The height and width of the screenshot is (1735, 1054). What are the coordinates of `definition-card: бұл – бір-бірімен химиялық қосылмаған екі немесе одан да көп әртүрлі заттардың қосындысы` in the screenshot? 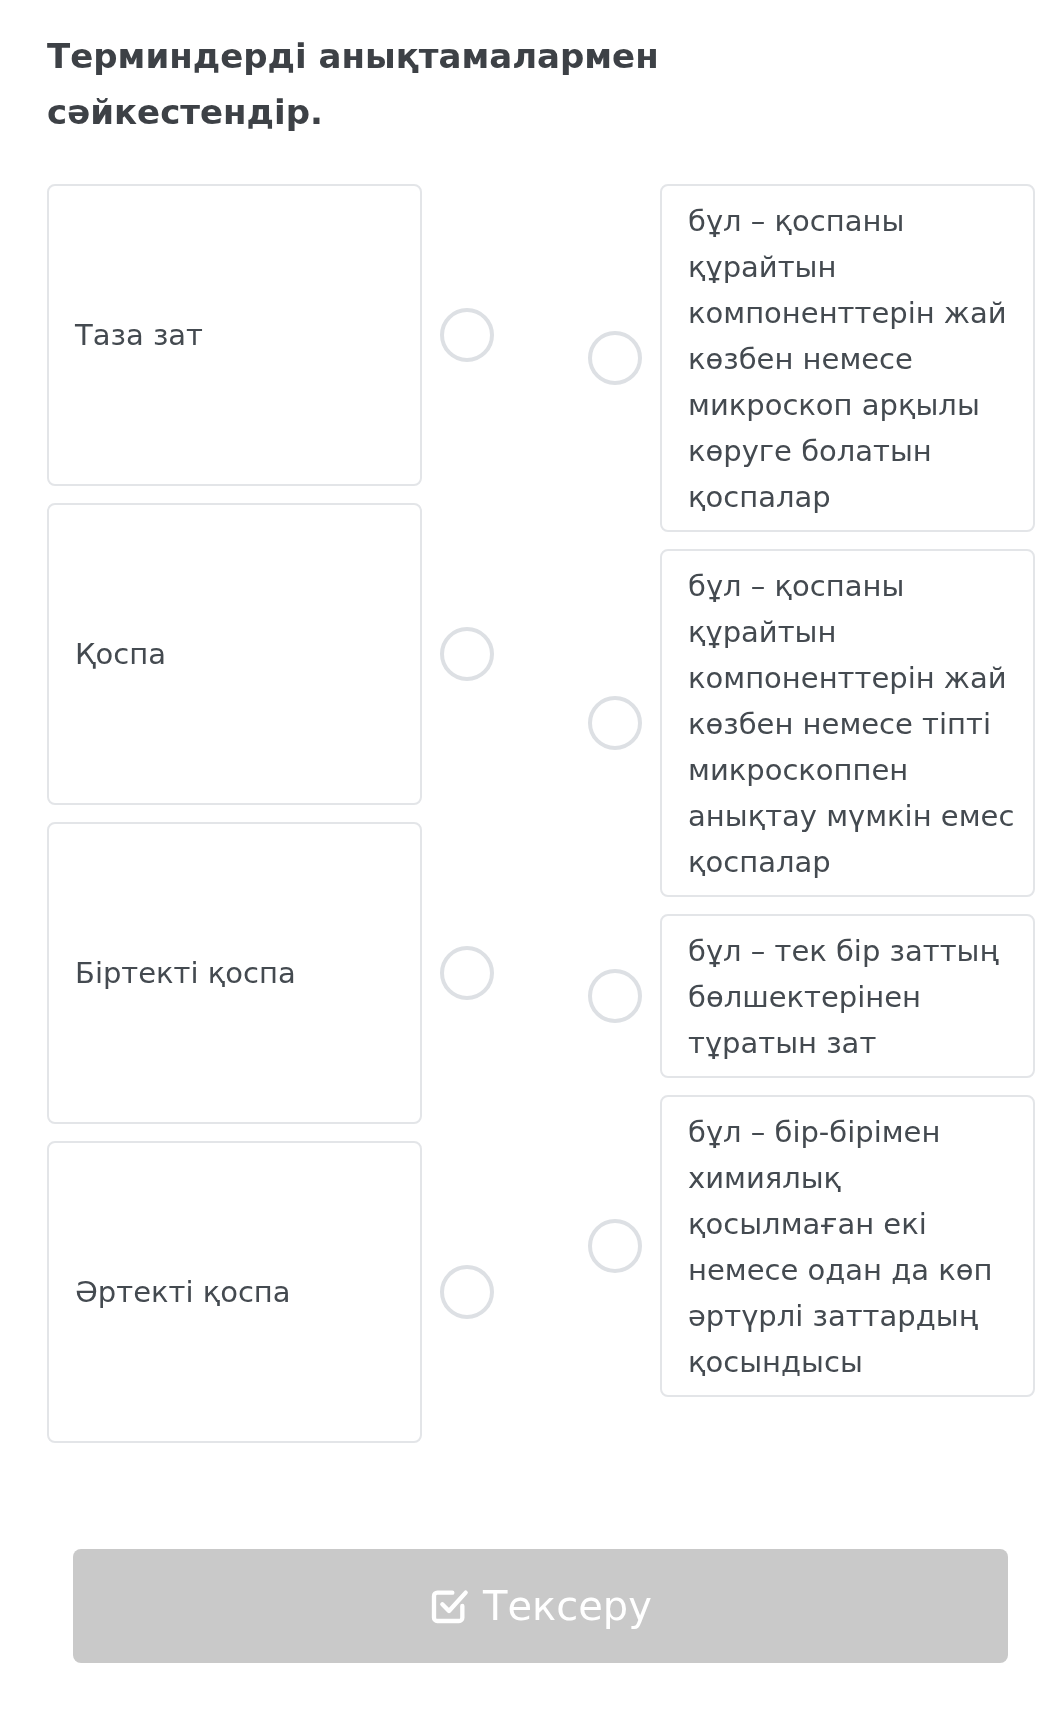 It's located at (847, 1246).